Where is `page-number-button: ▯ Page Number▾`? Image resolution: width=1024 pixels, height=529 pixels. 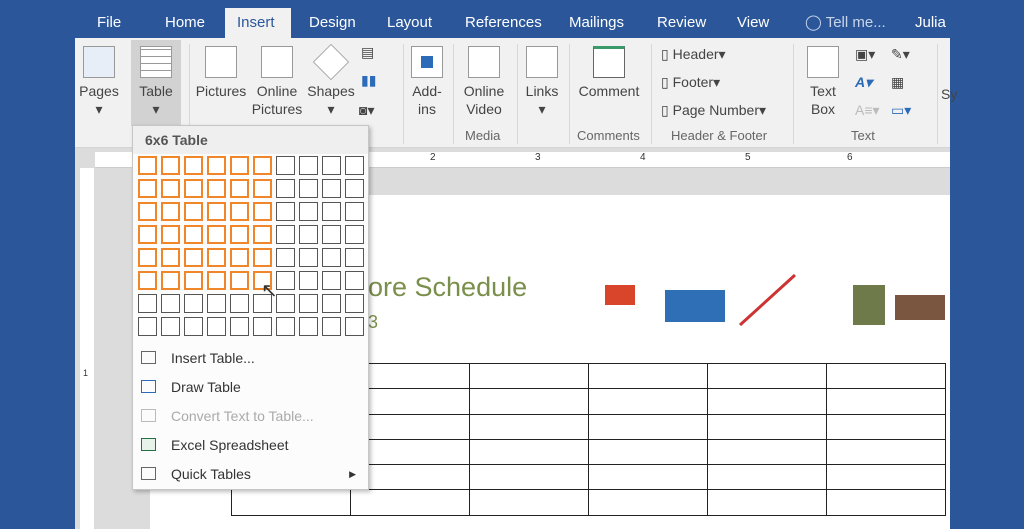
page-number-button: ▯ Page Number▾ is located at coordinates (713, 110).